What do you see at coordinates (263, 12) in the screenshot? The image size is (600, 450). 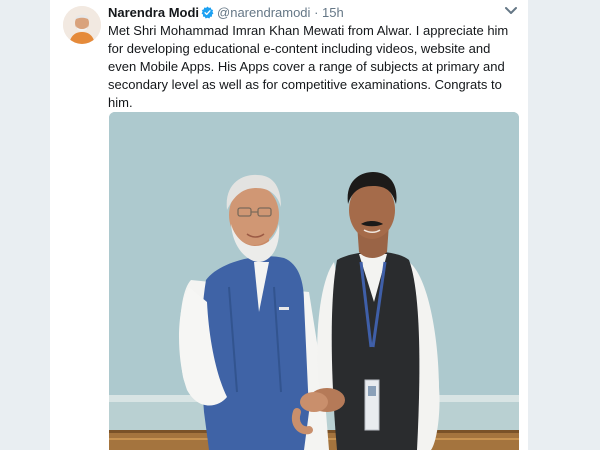 I see `user-handle: @narendramodi` at bounding box center [263, 12].